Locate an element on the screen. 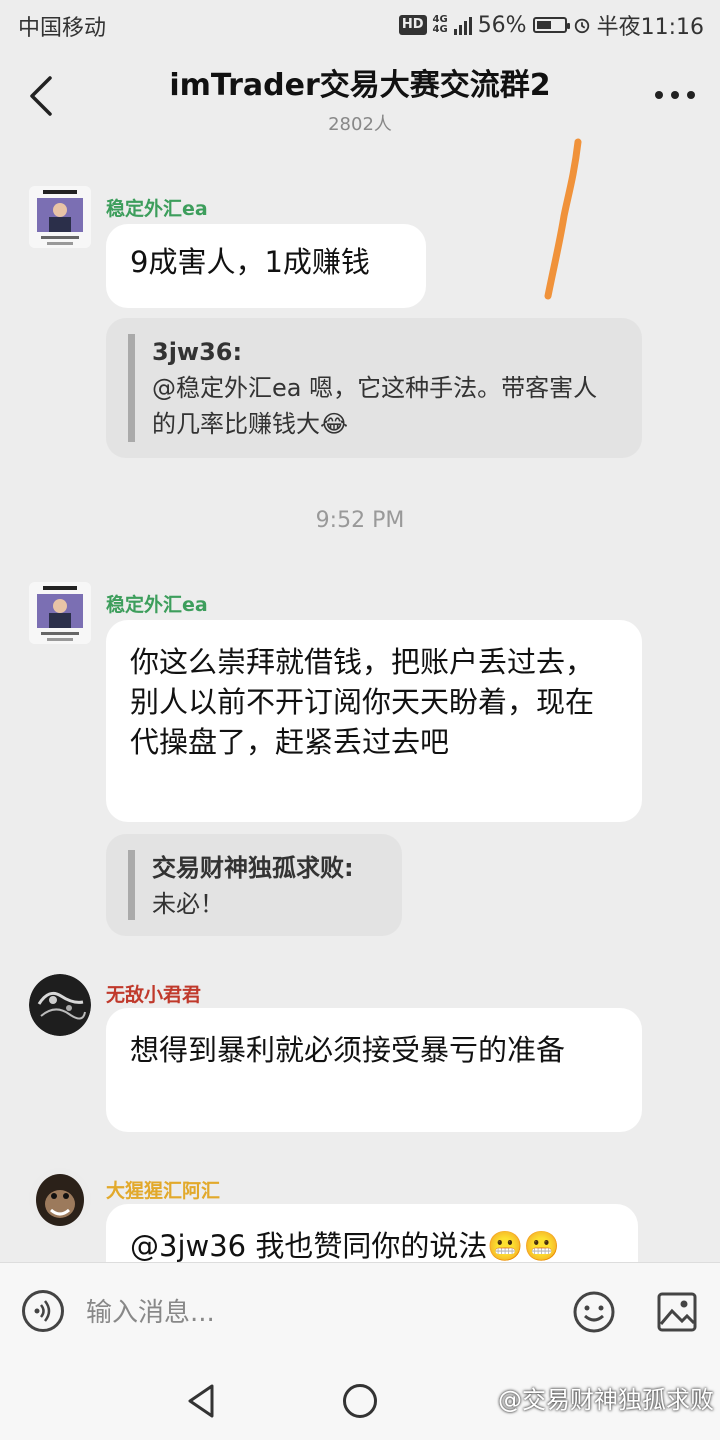 This screenshot has height=1440, width=720. annotation-stroke is located at coordinates (563, 219).